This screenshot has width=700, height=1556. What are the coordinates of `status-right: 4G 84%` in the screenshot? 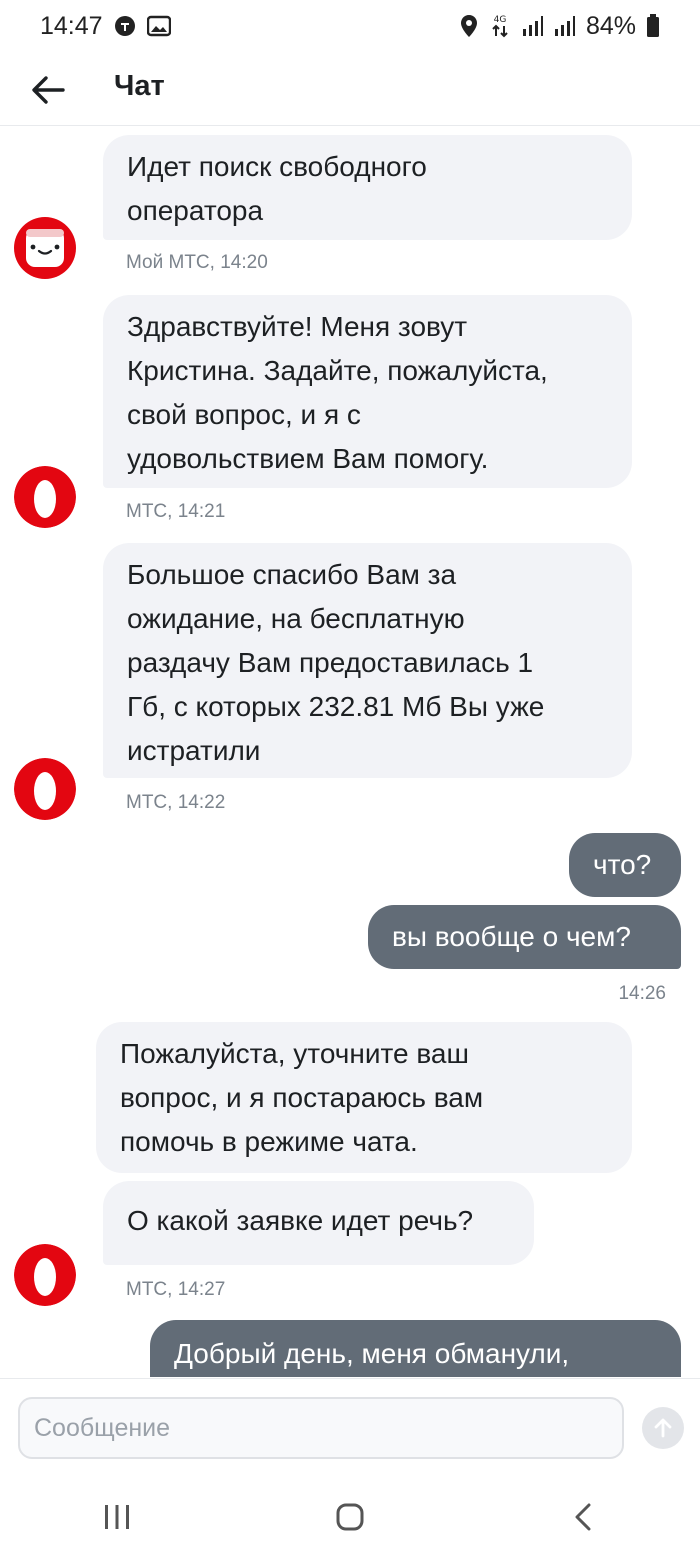 It's located at (560, 26).